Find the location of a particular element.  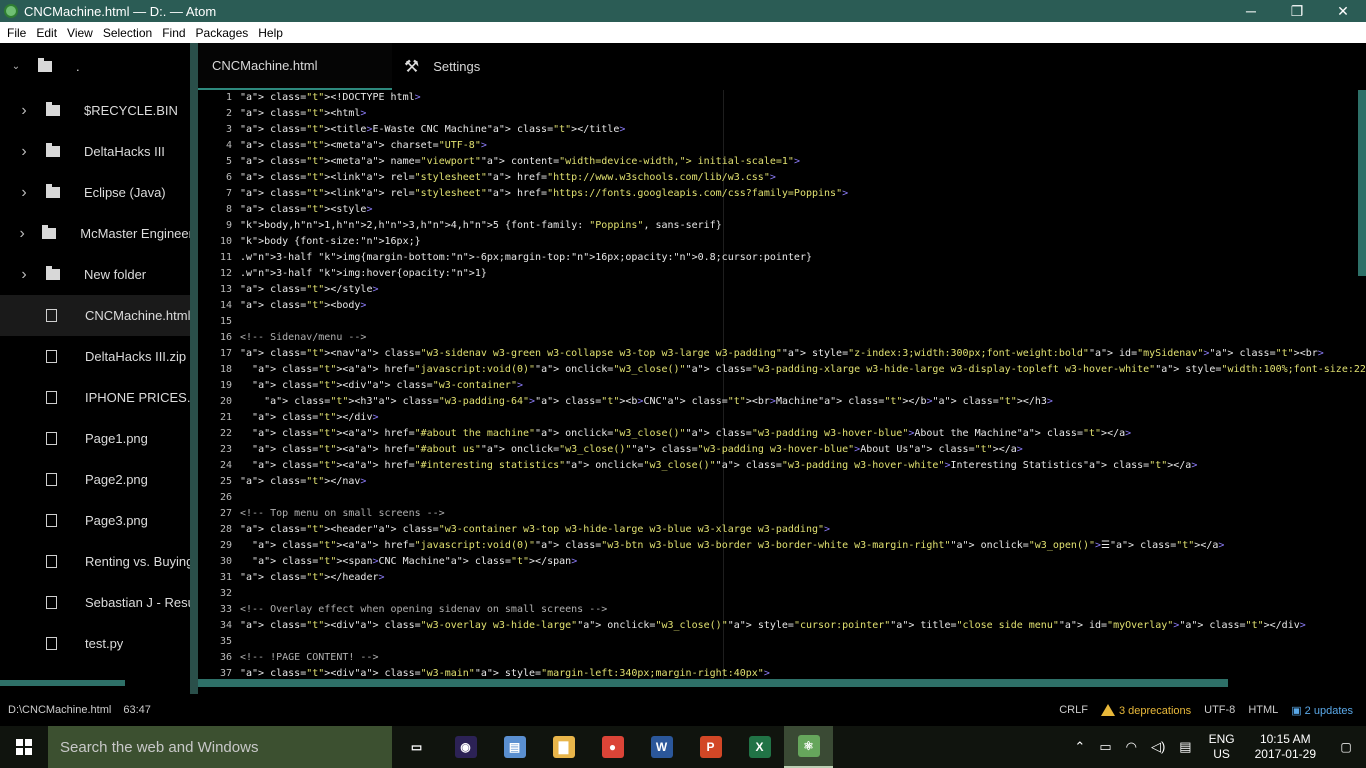

updates-label: 2 updates is located at coordinates (1328, 710).